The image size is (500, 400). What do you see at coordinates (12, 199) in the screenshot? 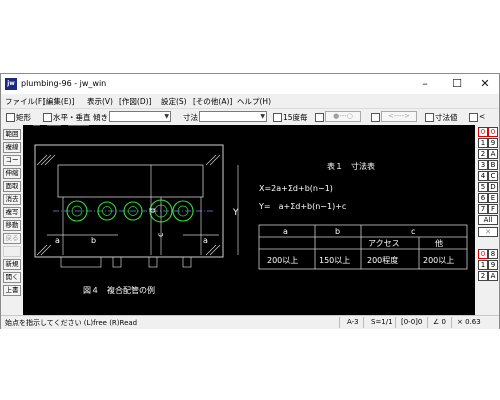
I see `tool-erase: 消去` at bounding box center [12, 199].